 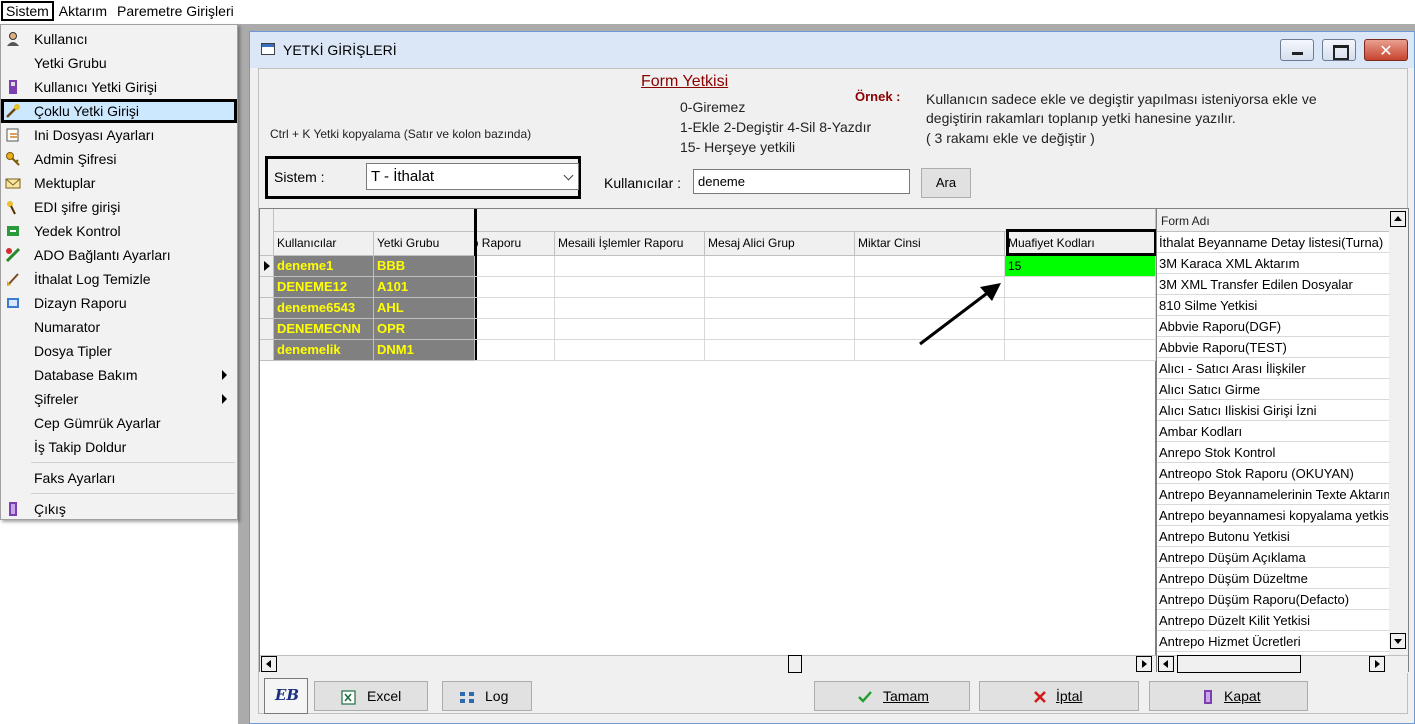 I want to click on window-titlebar: YETKİ GİRİŞLERİ ✕, so click(x=832, y=50).